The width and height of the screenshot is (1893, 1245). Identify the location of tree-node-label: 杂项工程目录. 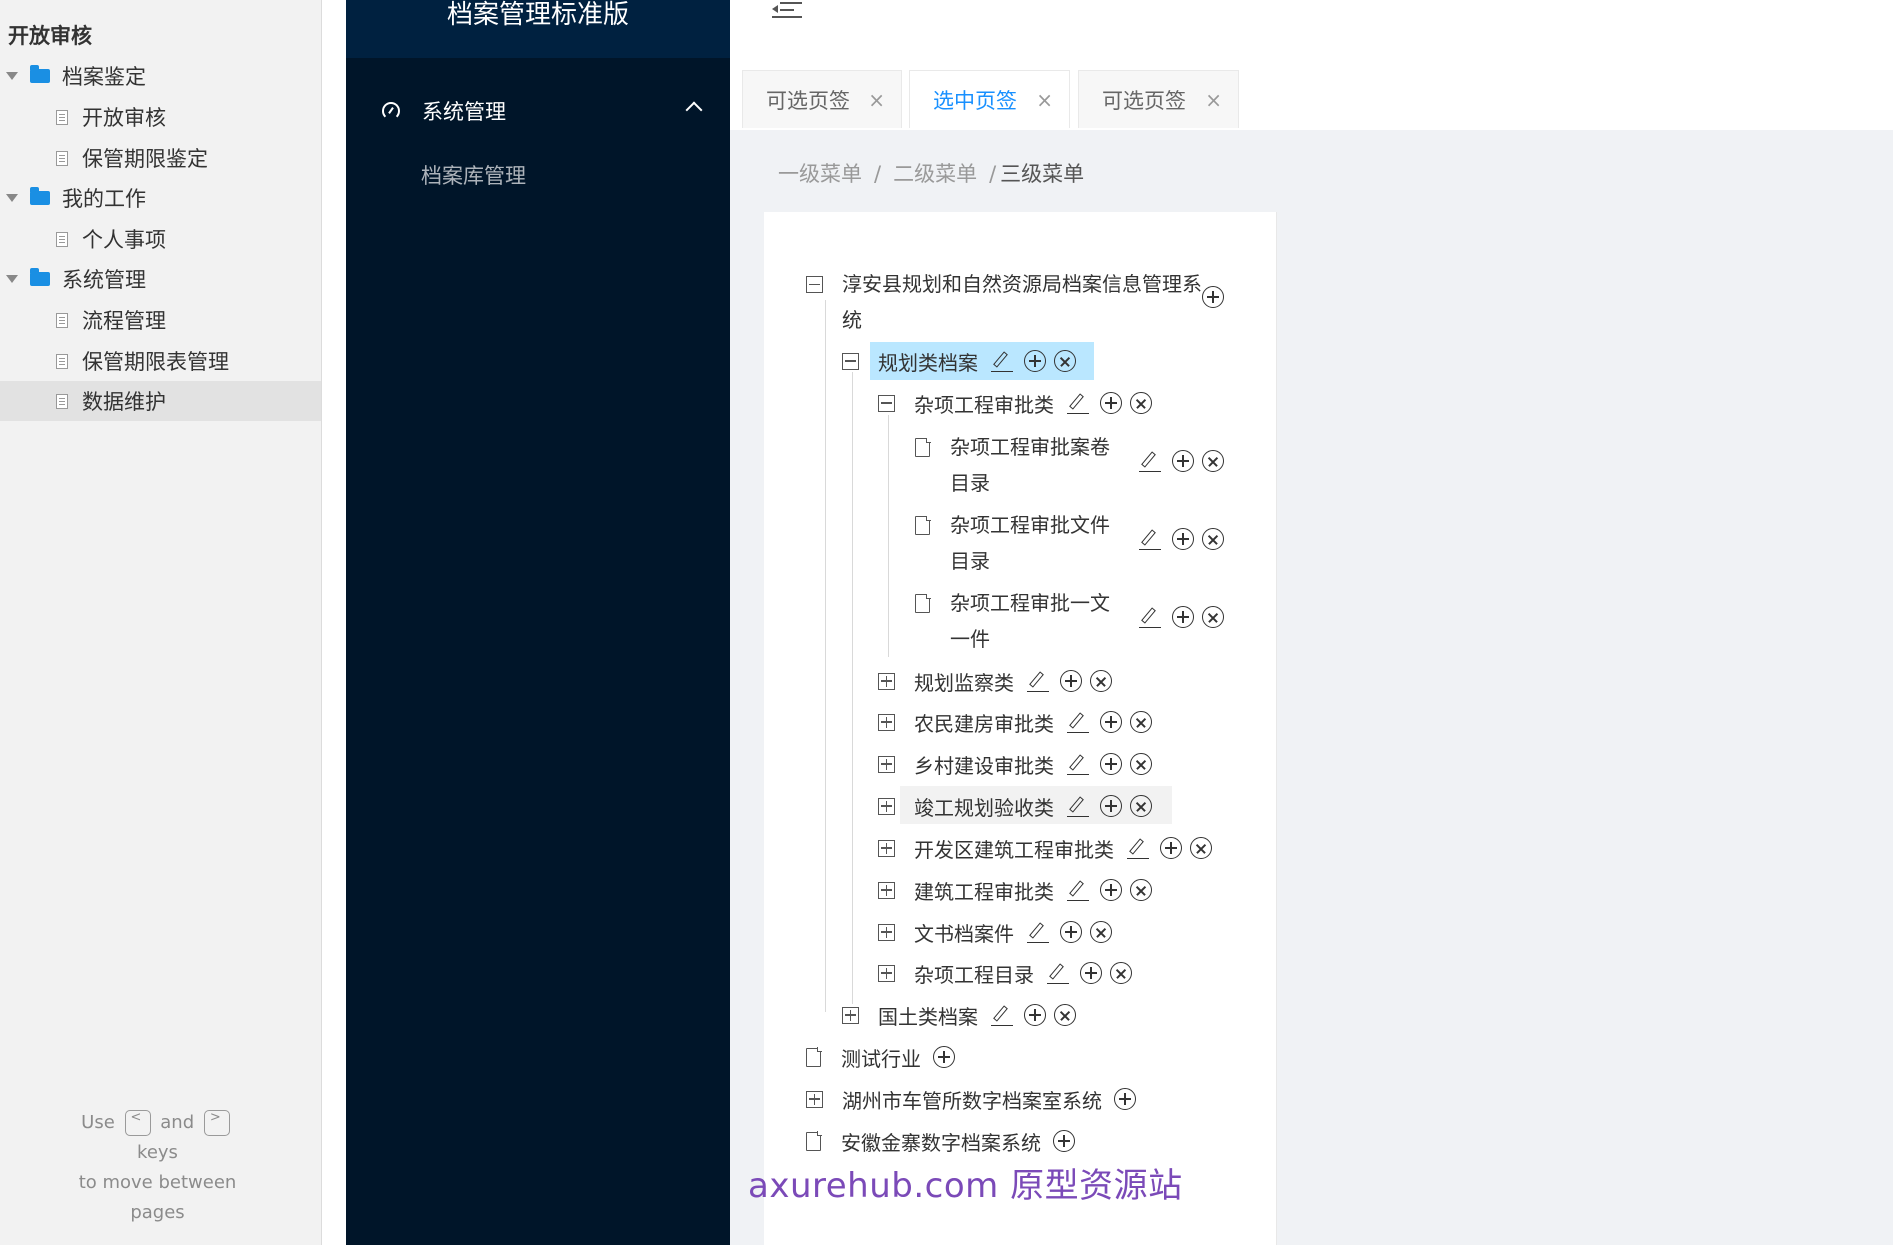
(974, 973).